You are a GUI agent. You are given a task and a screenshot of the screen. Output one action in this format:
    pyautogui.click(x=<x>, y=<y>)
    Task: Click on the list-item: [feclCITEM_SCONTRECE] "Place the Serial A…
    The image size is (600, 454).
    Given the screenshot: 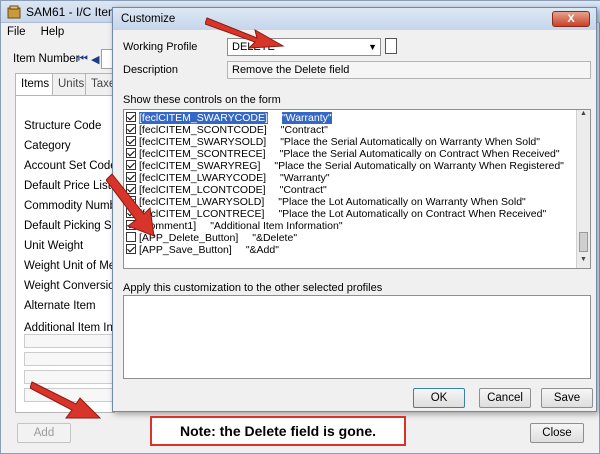 What is the action you would take?
    pyautogui.click(x=343, y=154)
    